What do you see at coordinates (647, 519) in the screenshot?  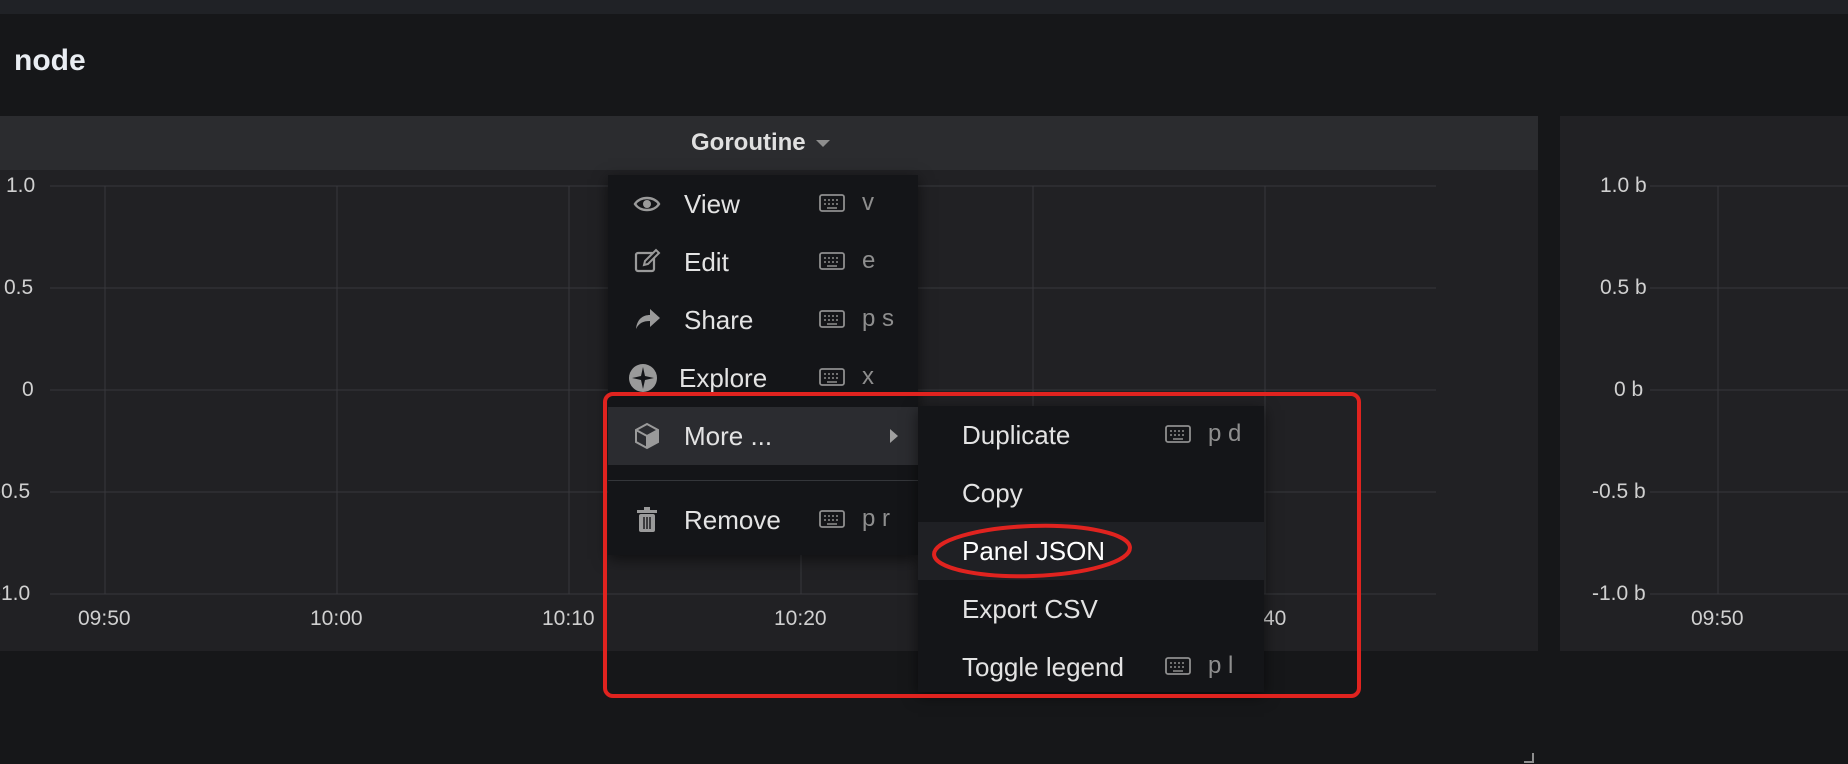 I see `trash-icon` at bounding box center [647, 519].